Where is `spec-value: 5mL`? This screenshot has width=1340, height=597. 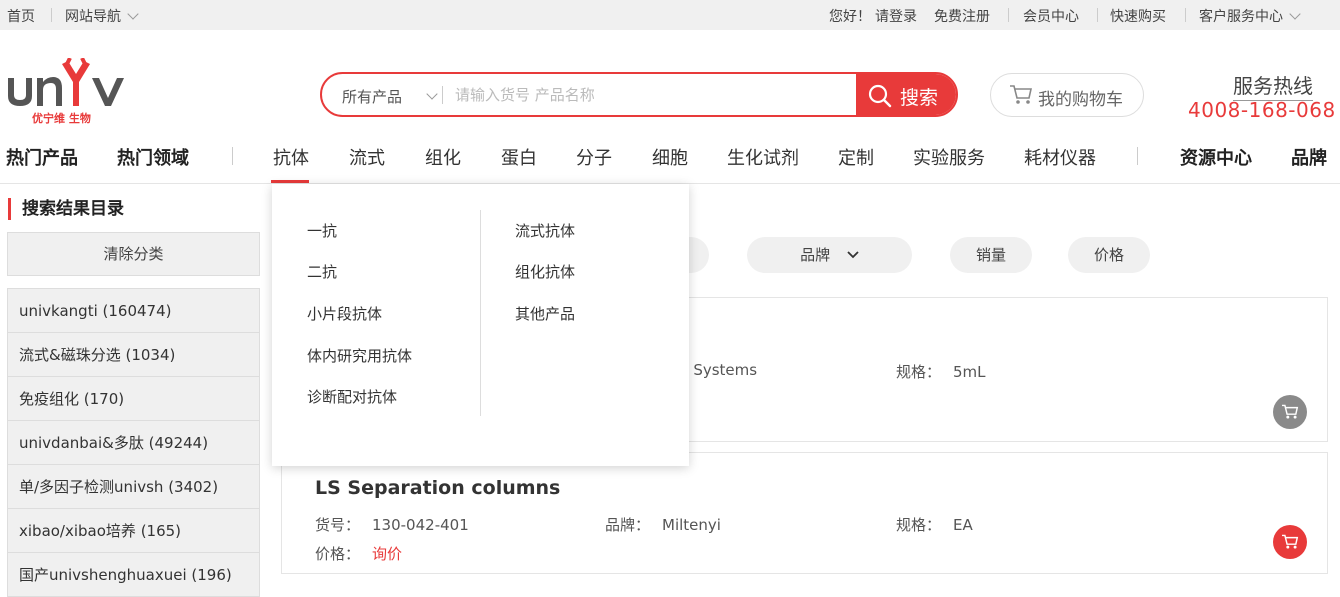 spec-value: 5mL is located at coordinates (969, 372).